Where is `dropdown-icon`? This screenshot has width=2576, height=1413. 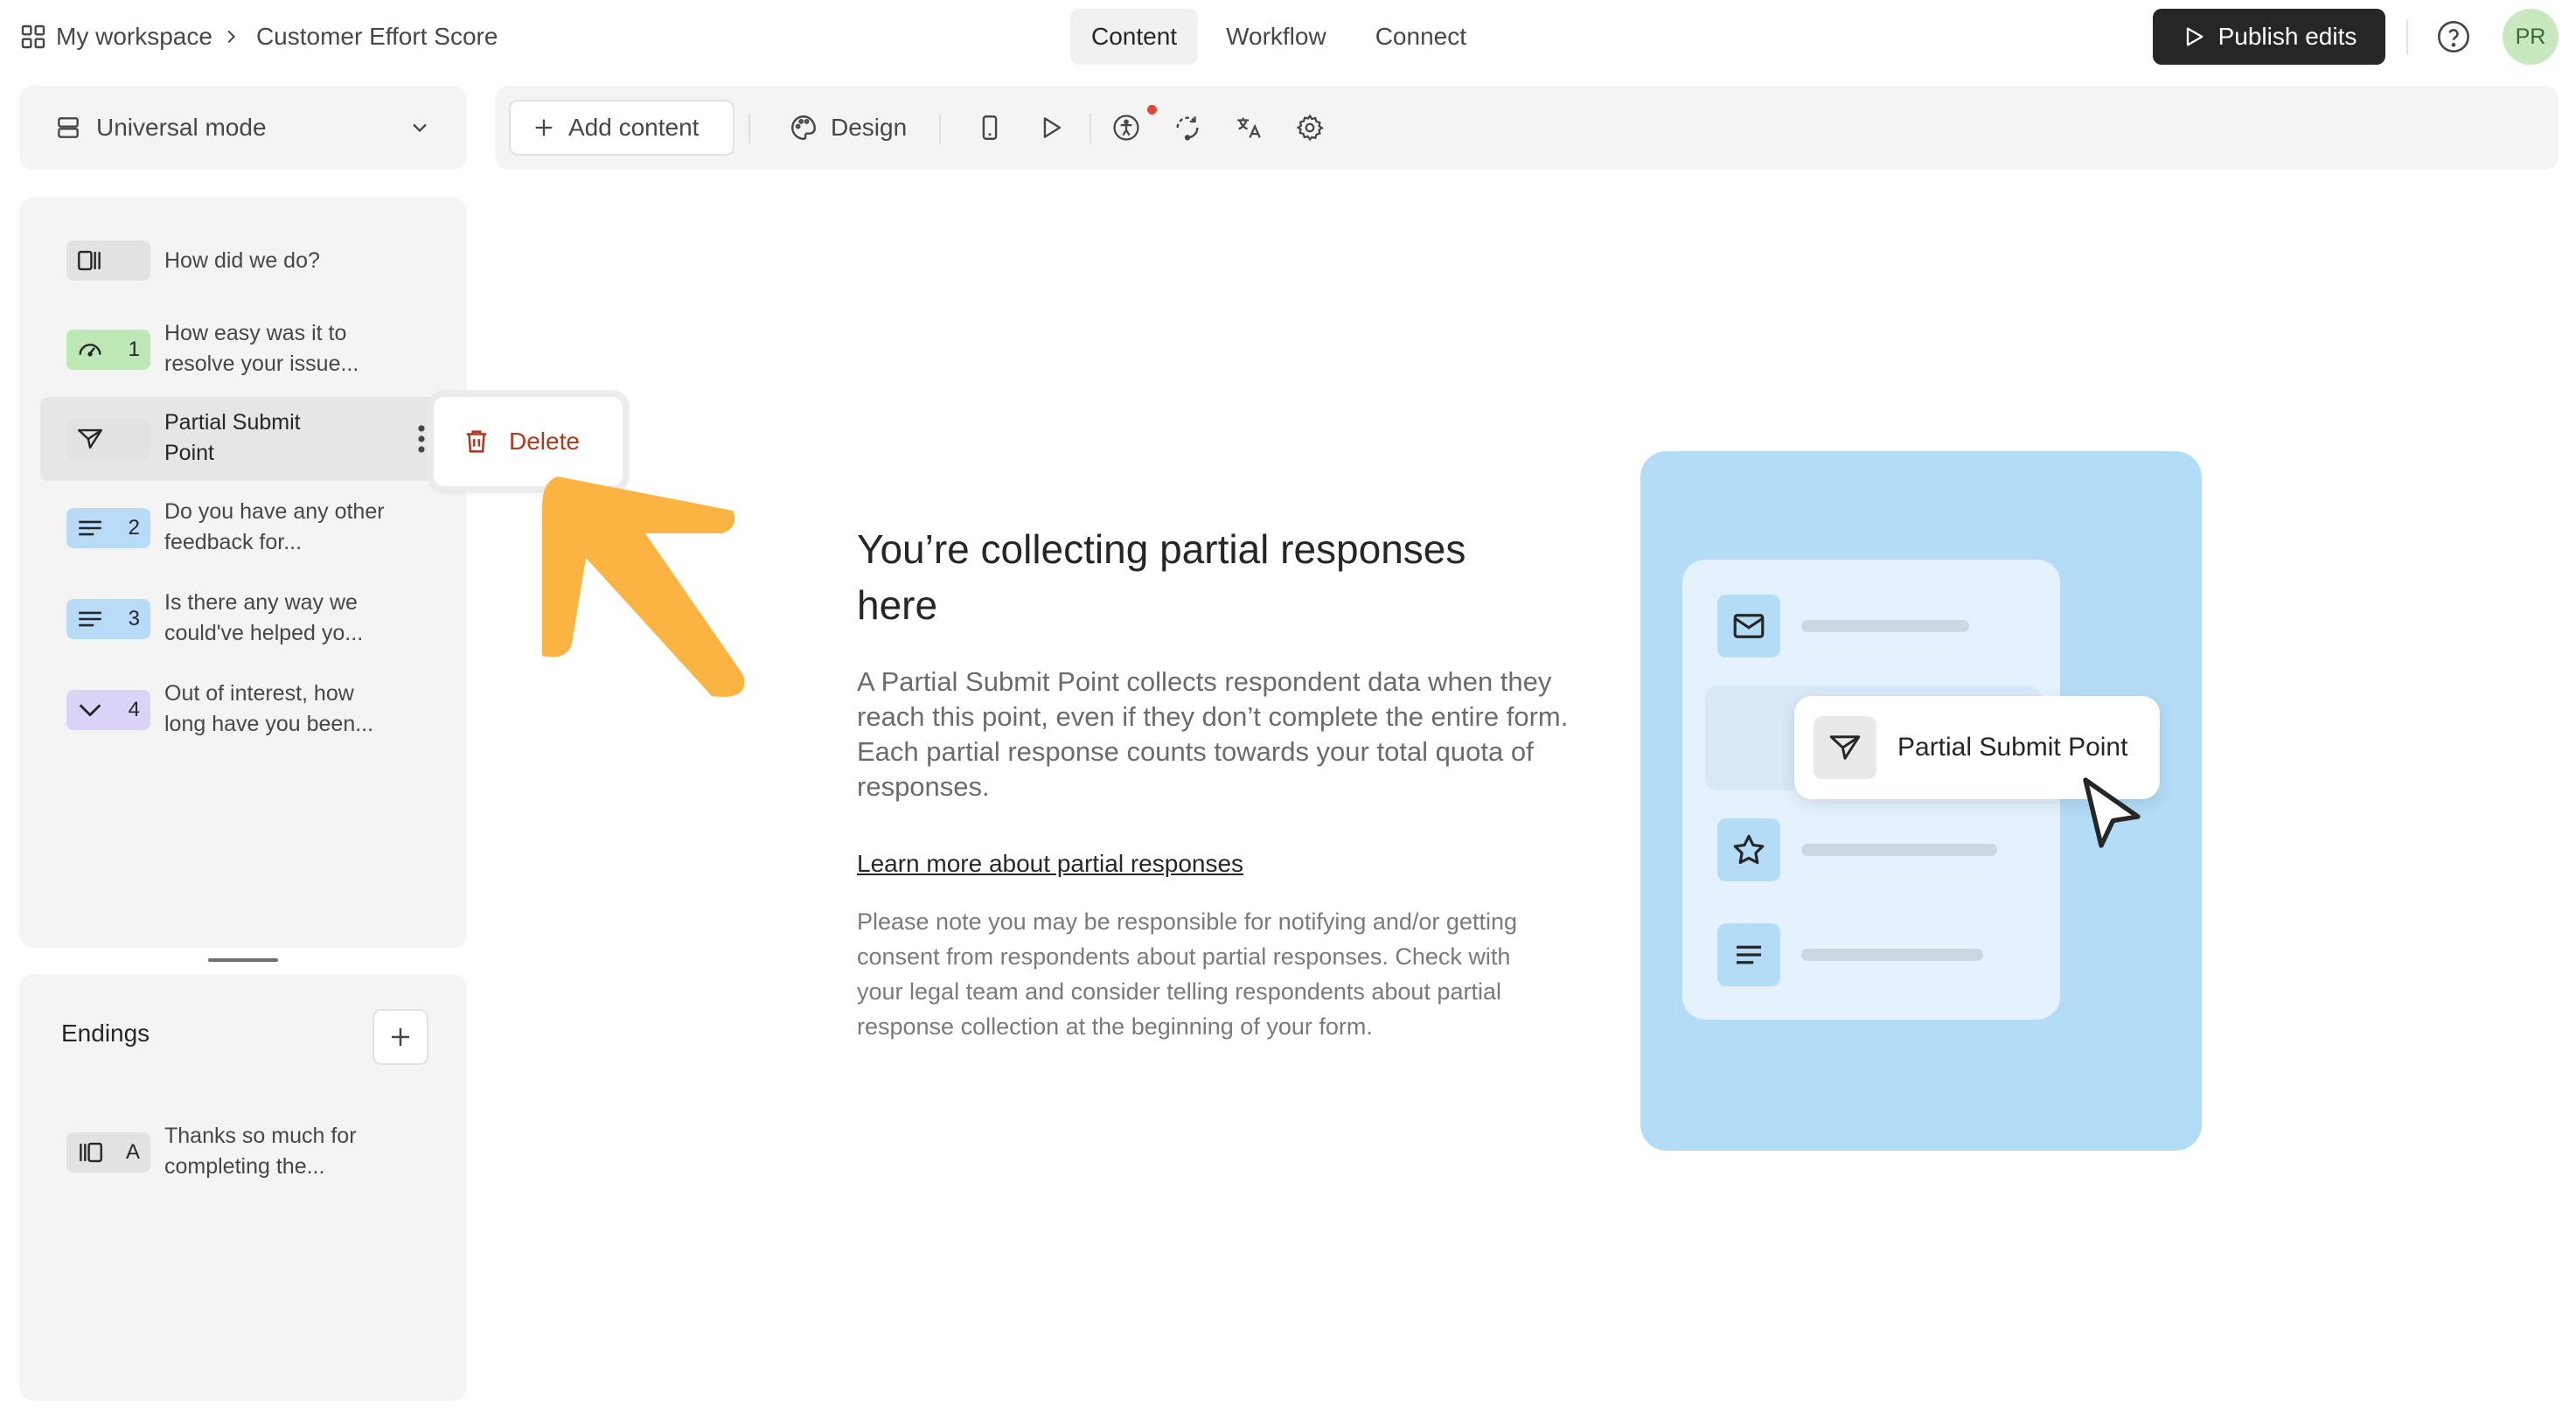 dropdown-icon is located at coordinates (90, 710).